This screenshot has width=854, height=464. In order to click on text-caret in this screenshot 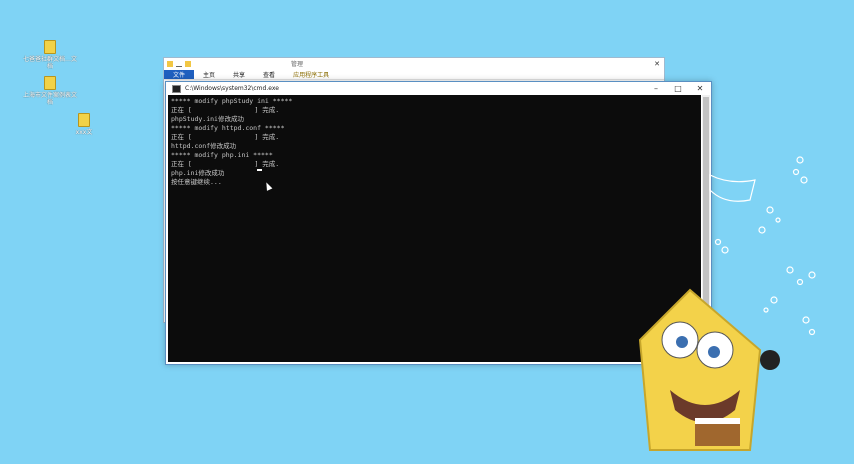, I will do `click(259, 170)`.